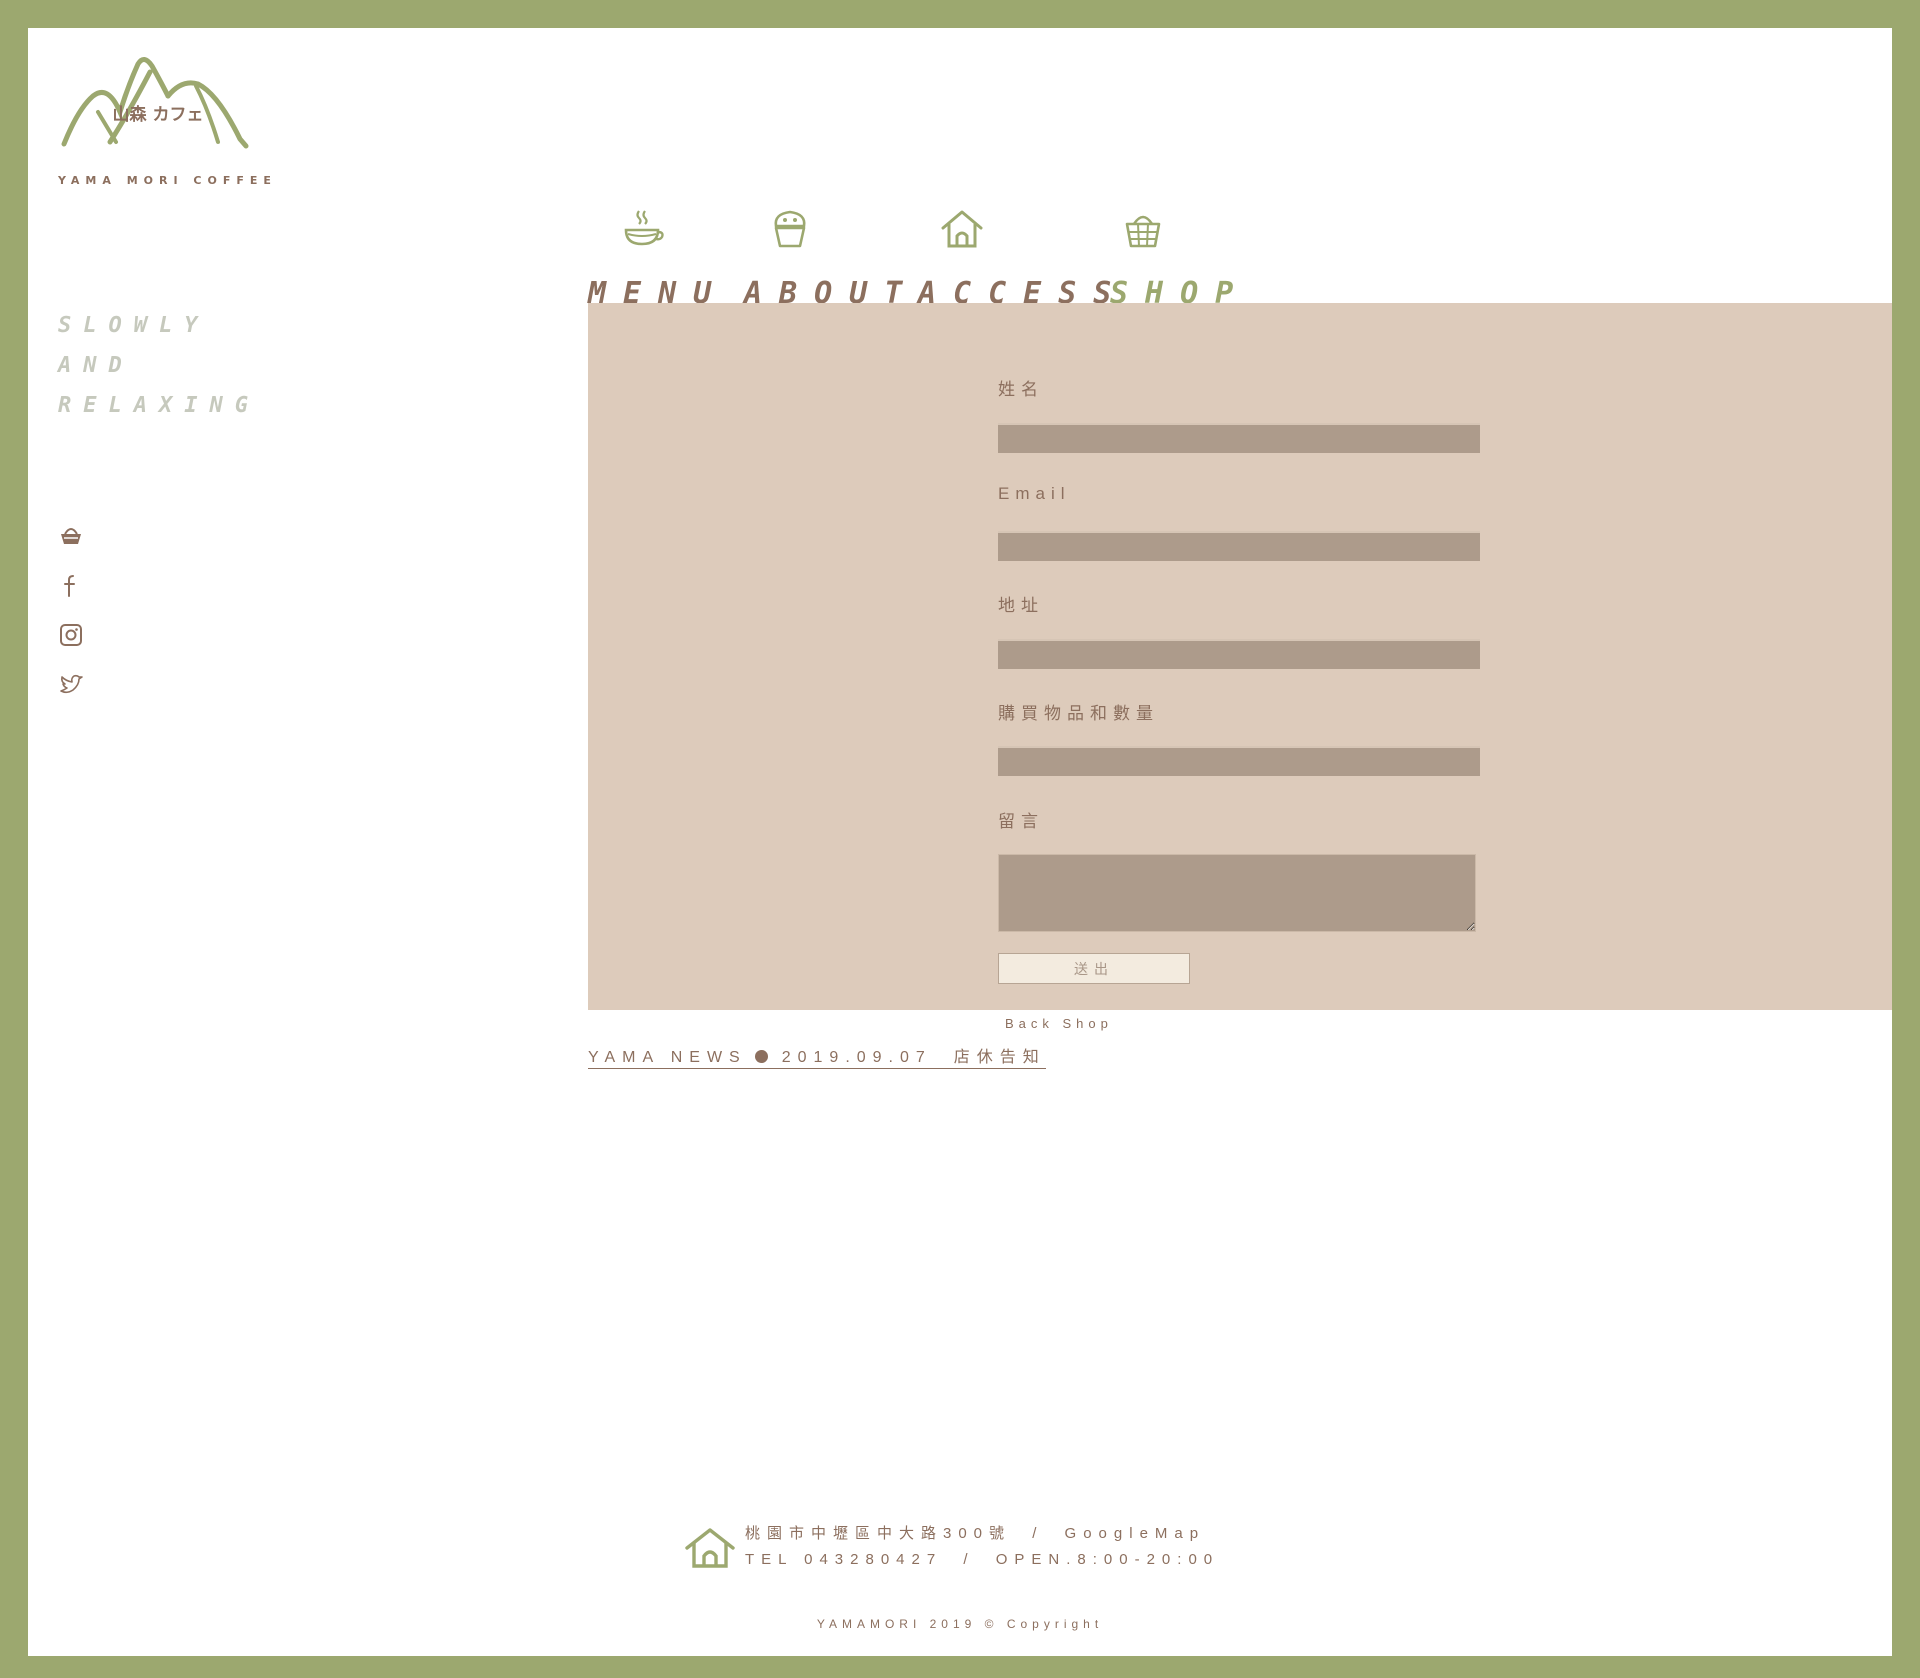  I want to click on news-title: 店休告知, so click(999, 1057).